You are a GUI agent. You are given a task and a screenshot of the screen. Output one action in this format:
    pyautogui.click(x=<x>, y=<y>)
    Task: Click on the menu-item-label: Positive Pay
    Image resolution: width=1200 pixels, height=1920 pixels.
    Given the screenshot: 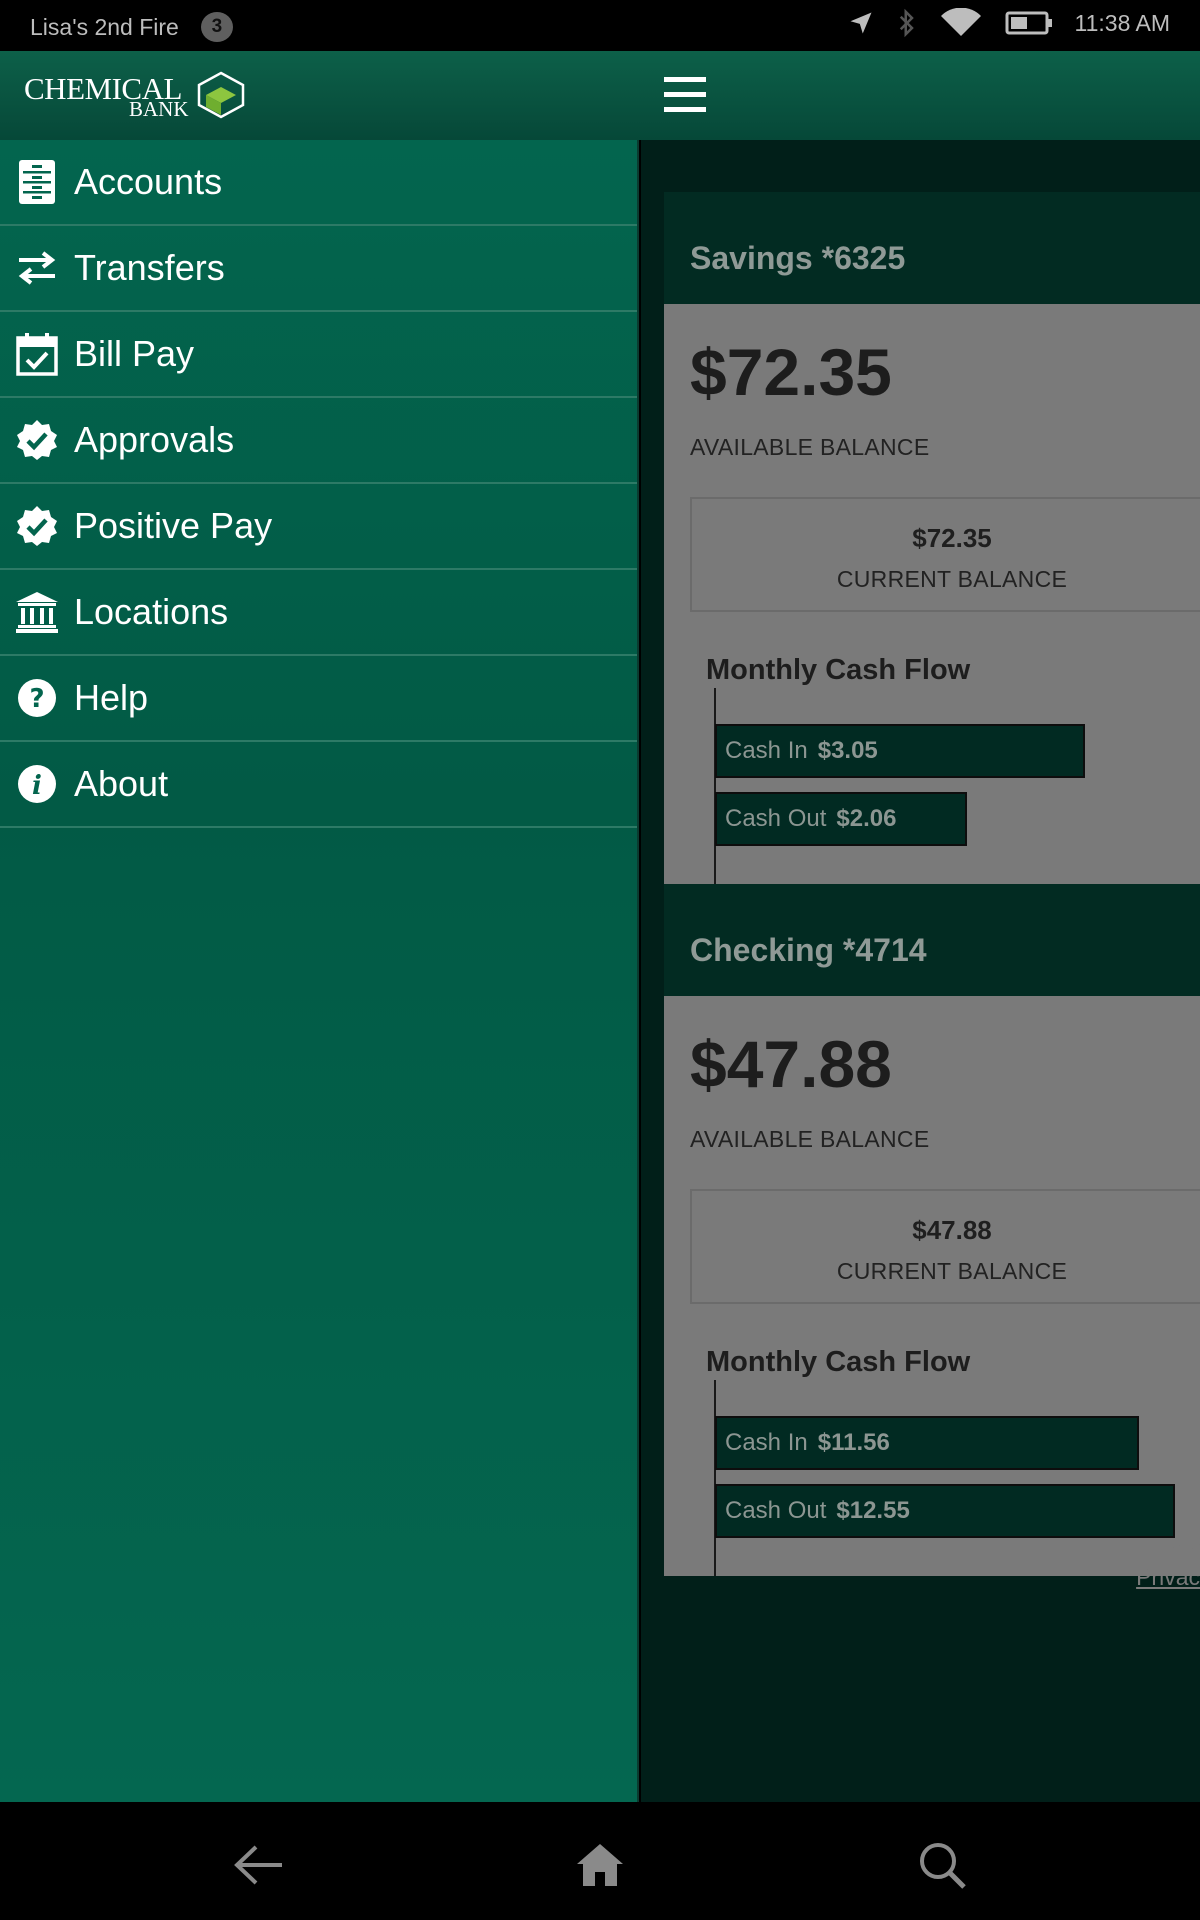 What is the action you would take?
    pyautogui.click(x=173, y=525)
    